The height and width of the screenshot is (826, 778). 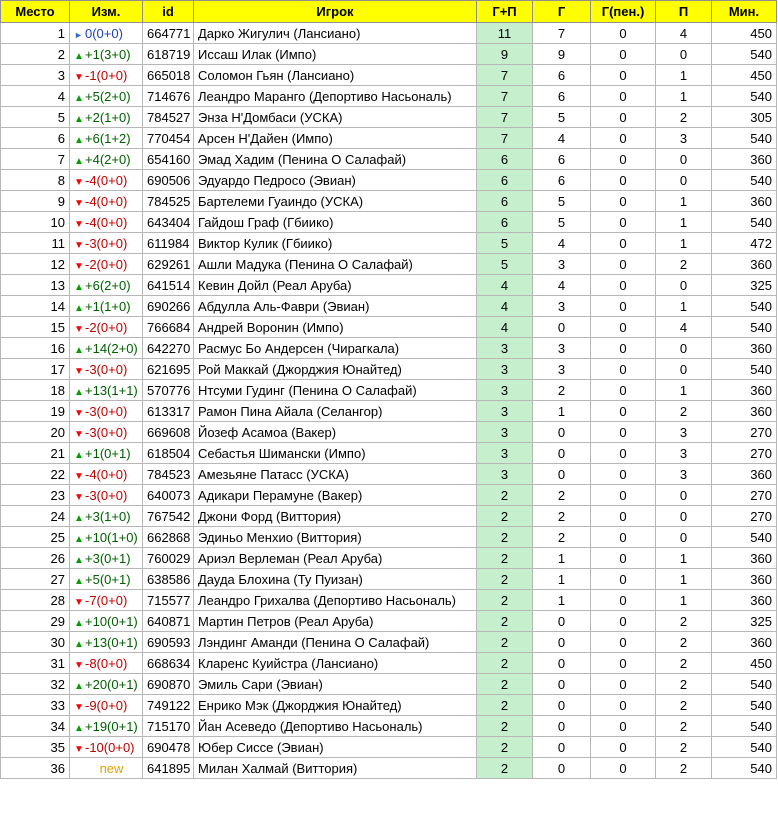 What do you see at coordinates (35, 453) in the screenshot?
I see `place-cell: 21` at bounding box center [35, 453].